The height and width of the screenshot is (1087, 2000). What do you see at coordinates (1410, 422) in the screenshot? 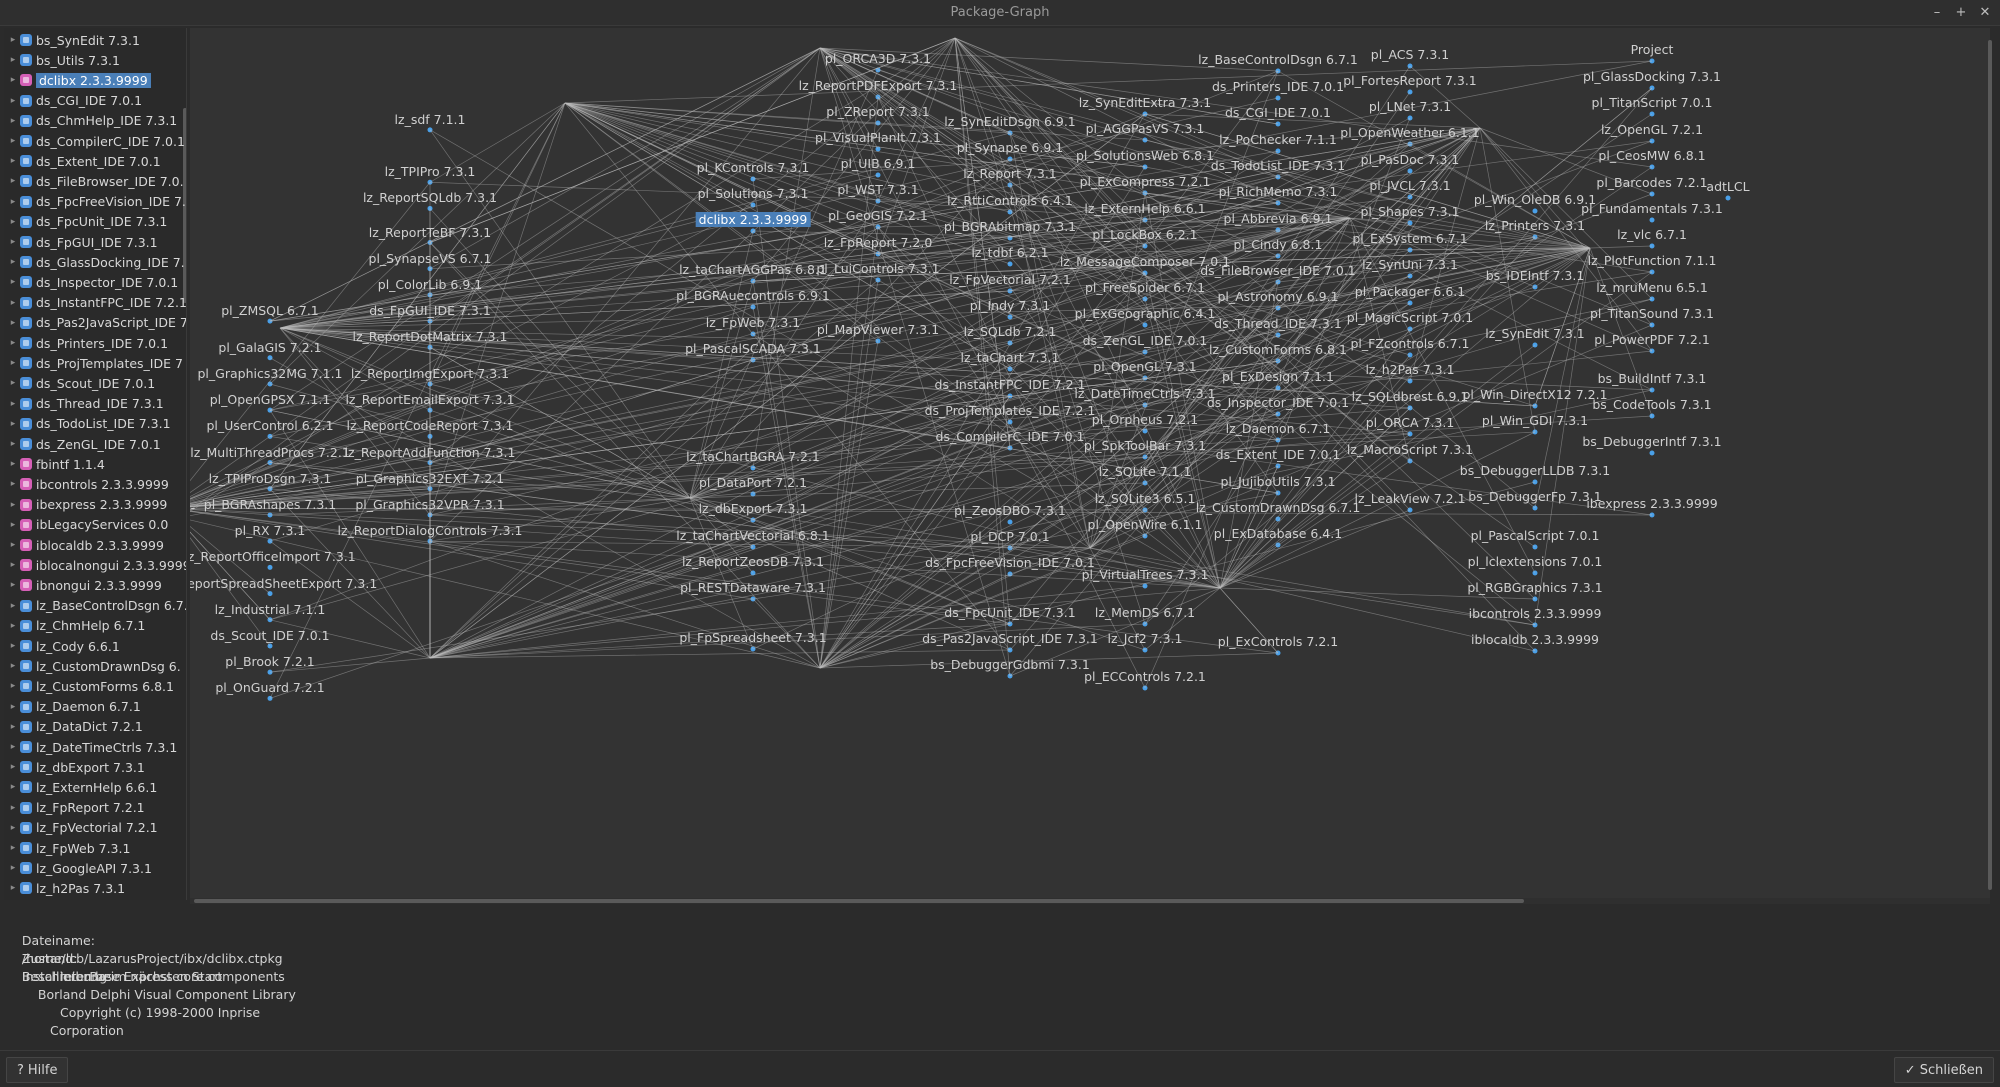
I see `graph-node-label: pl_ORCA 7.3.1` at bounding box center [1410, 422].